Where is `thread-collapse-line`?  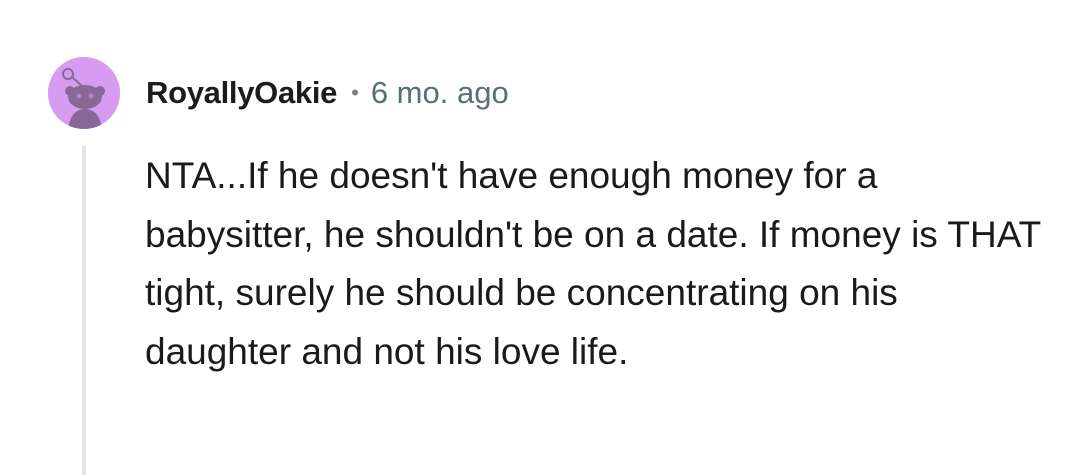
thread-collapse-line is located at coordinates (84, 310).